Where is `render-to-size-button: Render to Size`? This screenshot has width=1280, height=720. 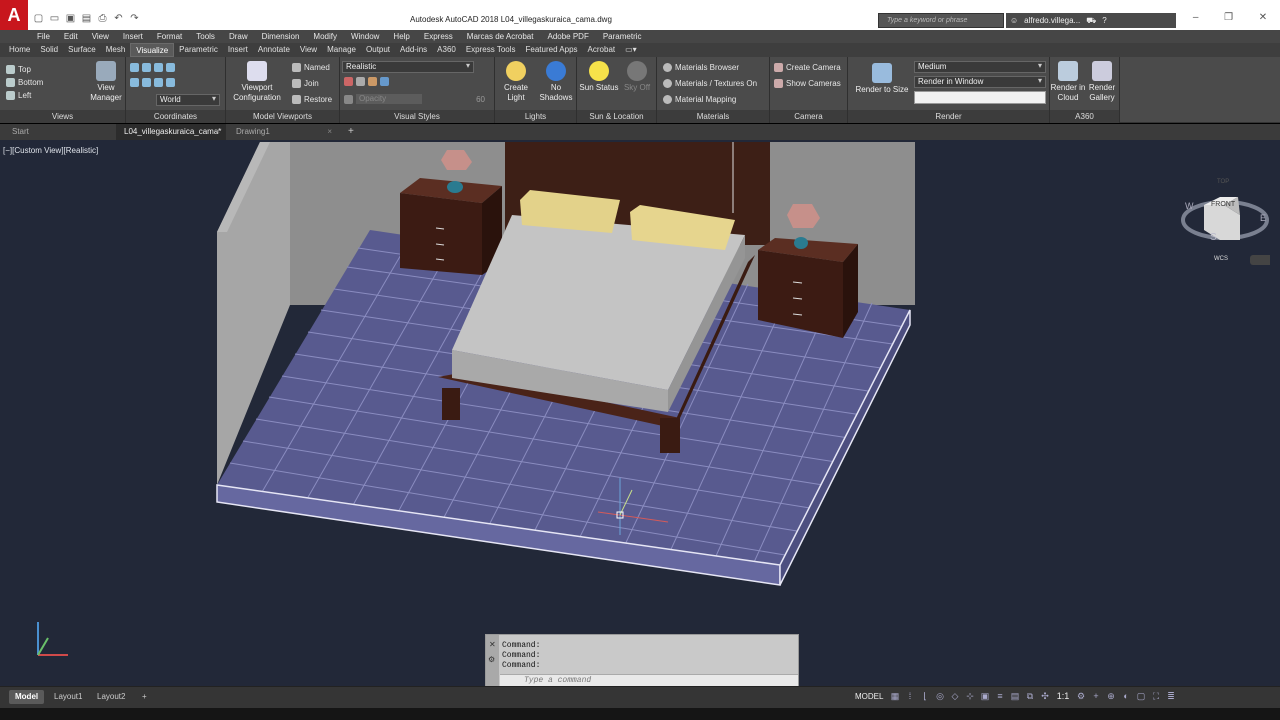 render-to-size-button: Render to Size is located at coordinates (882, 79).